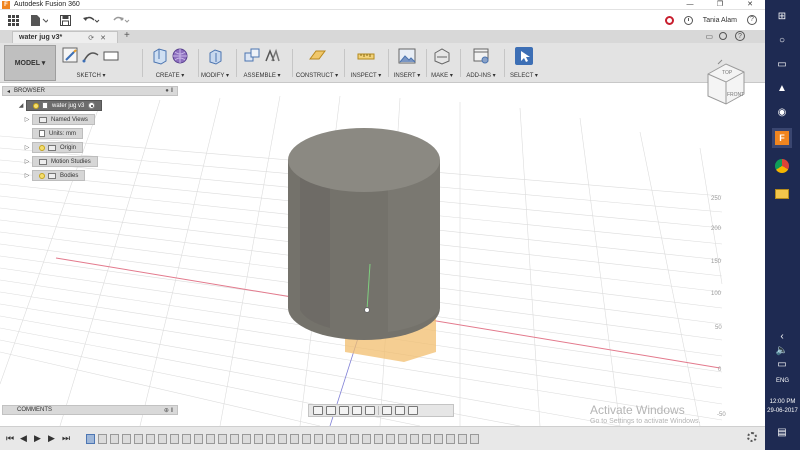  Describe the element at coordinates (90, 410) in the screenshot. I see `comments-panel: COMMENTS ⊕ ‖` at that location.